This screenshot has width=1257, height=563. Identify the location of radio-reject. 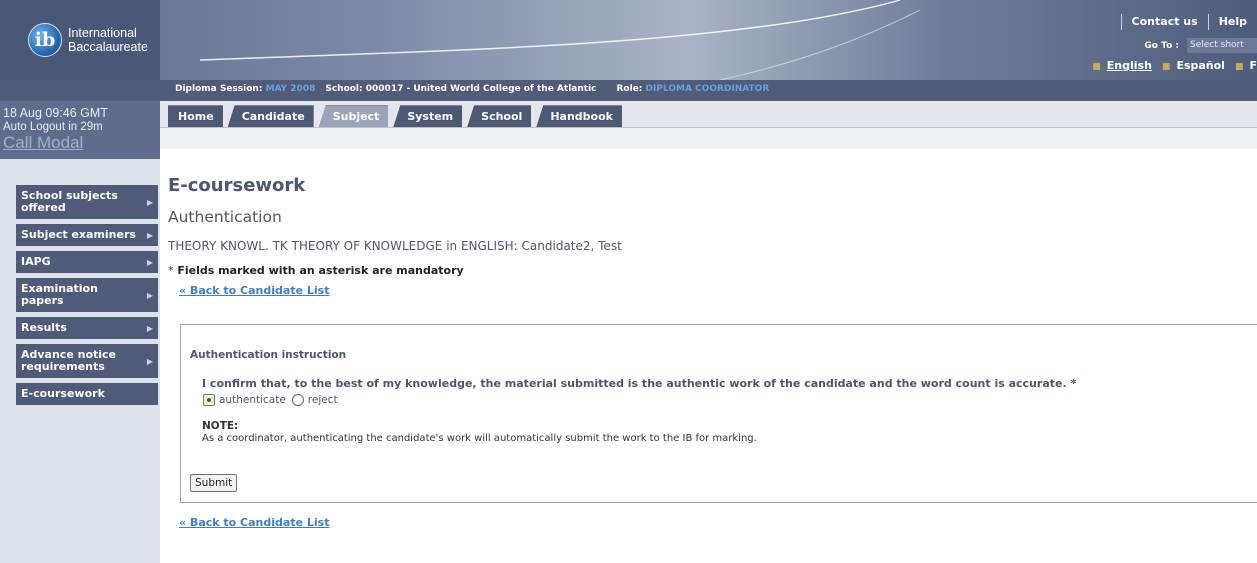
(297, 400).